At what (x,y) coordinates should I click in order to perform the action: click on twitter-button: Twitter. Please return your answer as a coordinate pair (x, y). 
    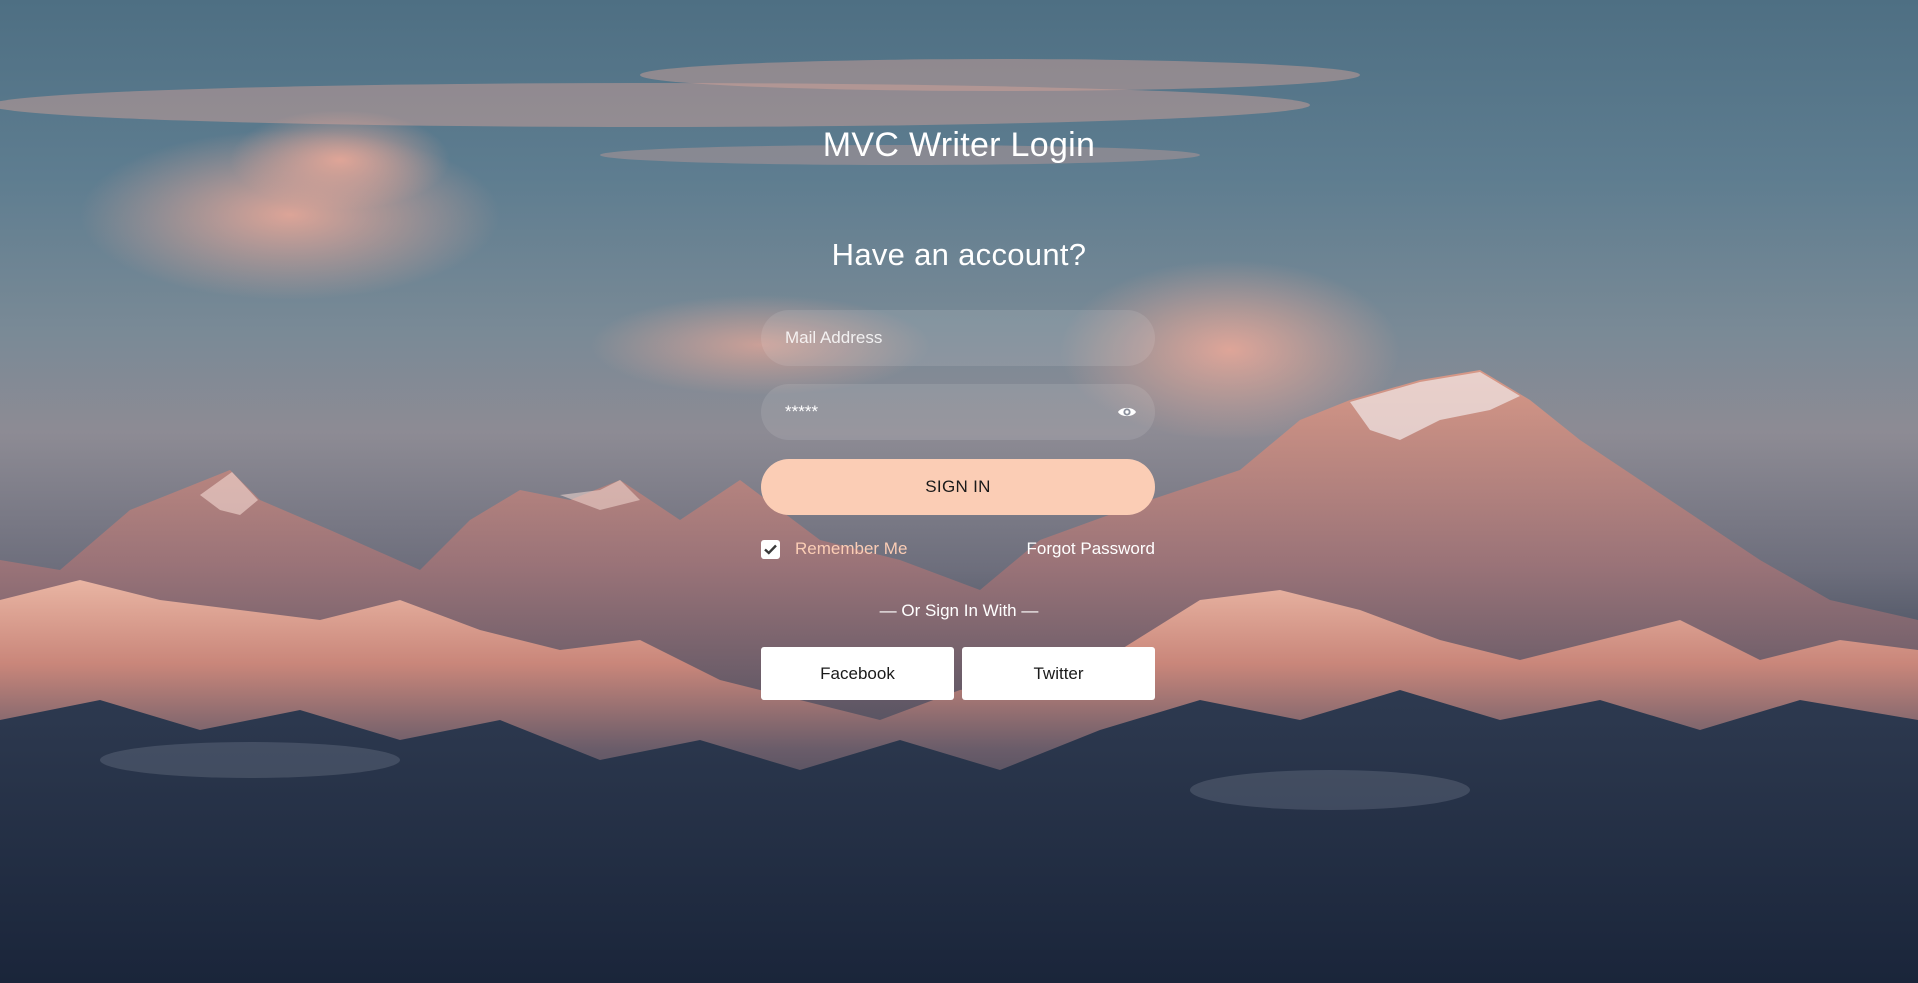
    Looking at the image, I should click on (1058, 673).